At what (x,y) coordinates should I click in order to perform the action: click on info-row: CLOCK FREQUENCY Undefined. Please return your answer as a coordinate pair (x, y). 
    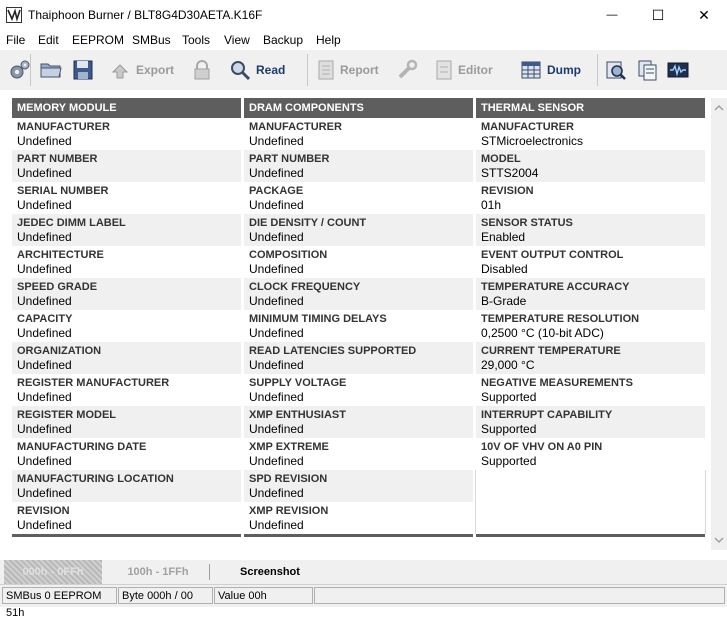
    Looking at the image, I should click on (358, 294).